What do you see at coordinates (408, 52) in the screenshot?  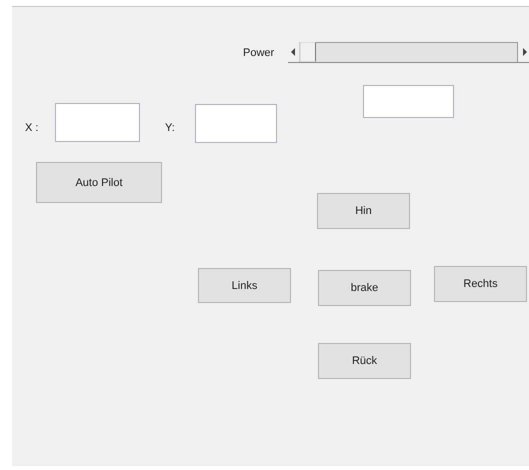 I see `power-slider` at bounding box center [408, 52].